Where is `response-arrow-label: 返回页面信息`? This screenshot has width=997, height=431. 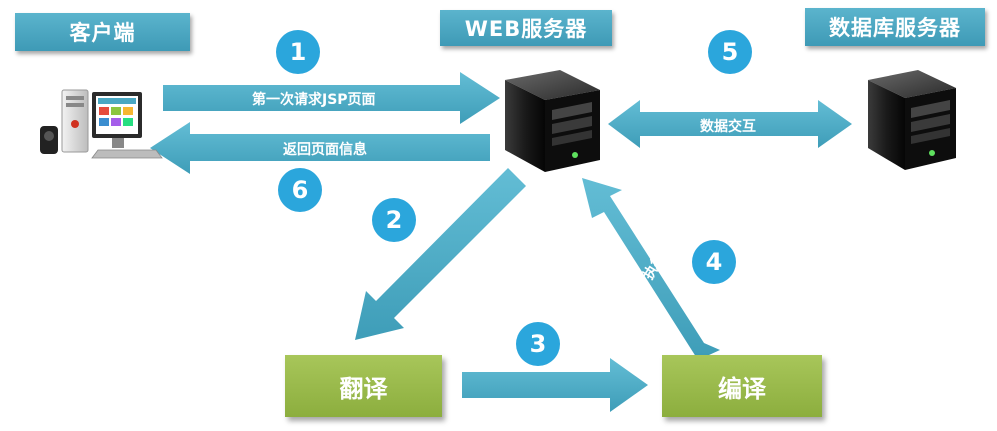
response-arrow-label: 返回页面信息 is located at coordinates (325, 150).